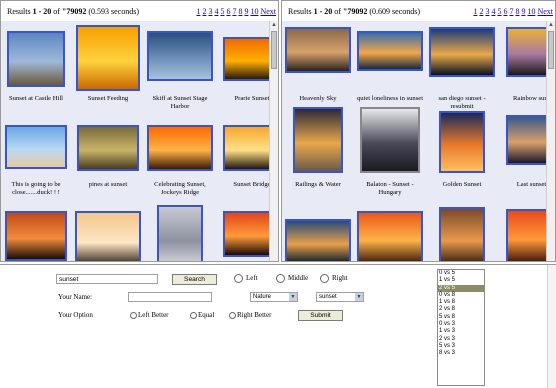  Describe the element at coordinates (194, 279) in the screenshot. I see `search-button: Search` at that location.